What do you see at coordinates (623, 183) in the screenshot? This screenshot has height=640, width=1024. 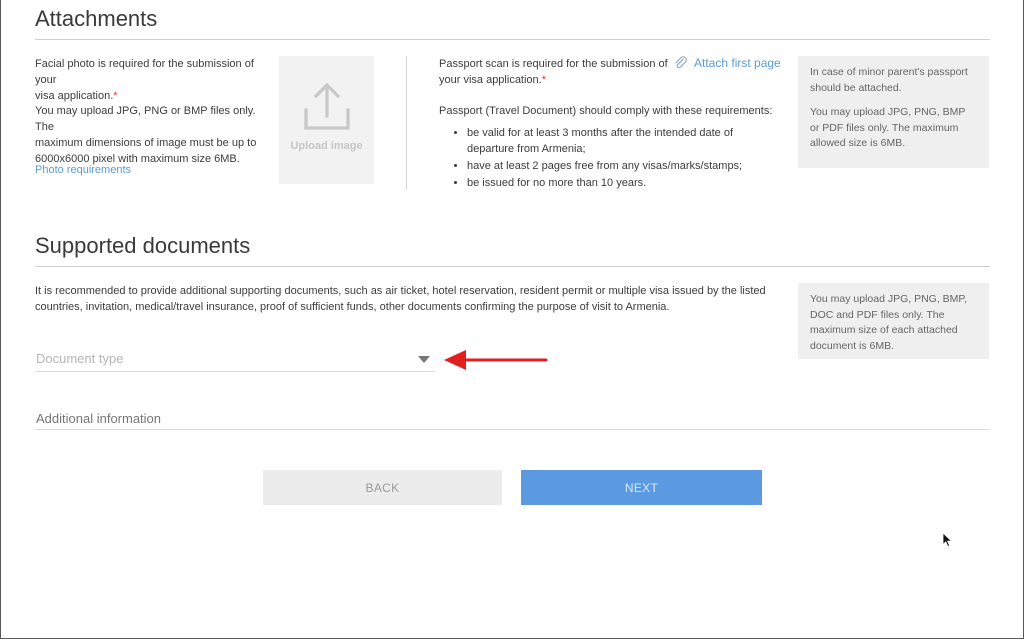 I see `passport-requirement-item: be issued for no more than 10 years.` at bounding box center [623, 183].